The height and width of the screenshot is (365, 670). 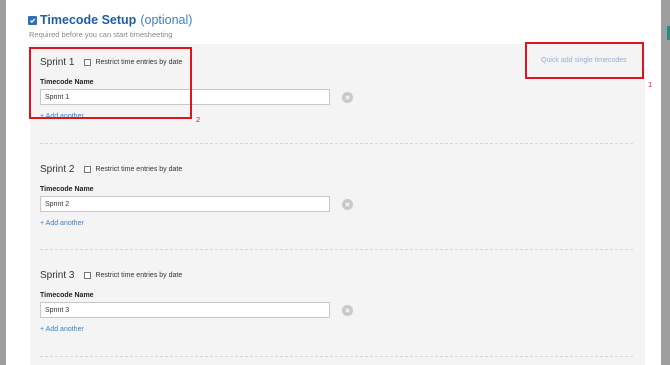 What do you see at coordinates (650, 84) in the screenshot?
I see `annotation-number-1: 1` at bounding box center [650, 84].